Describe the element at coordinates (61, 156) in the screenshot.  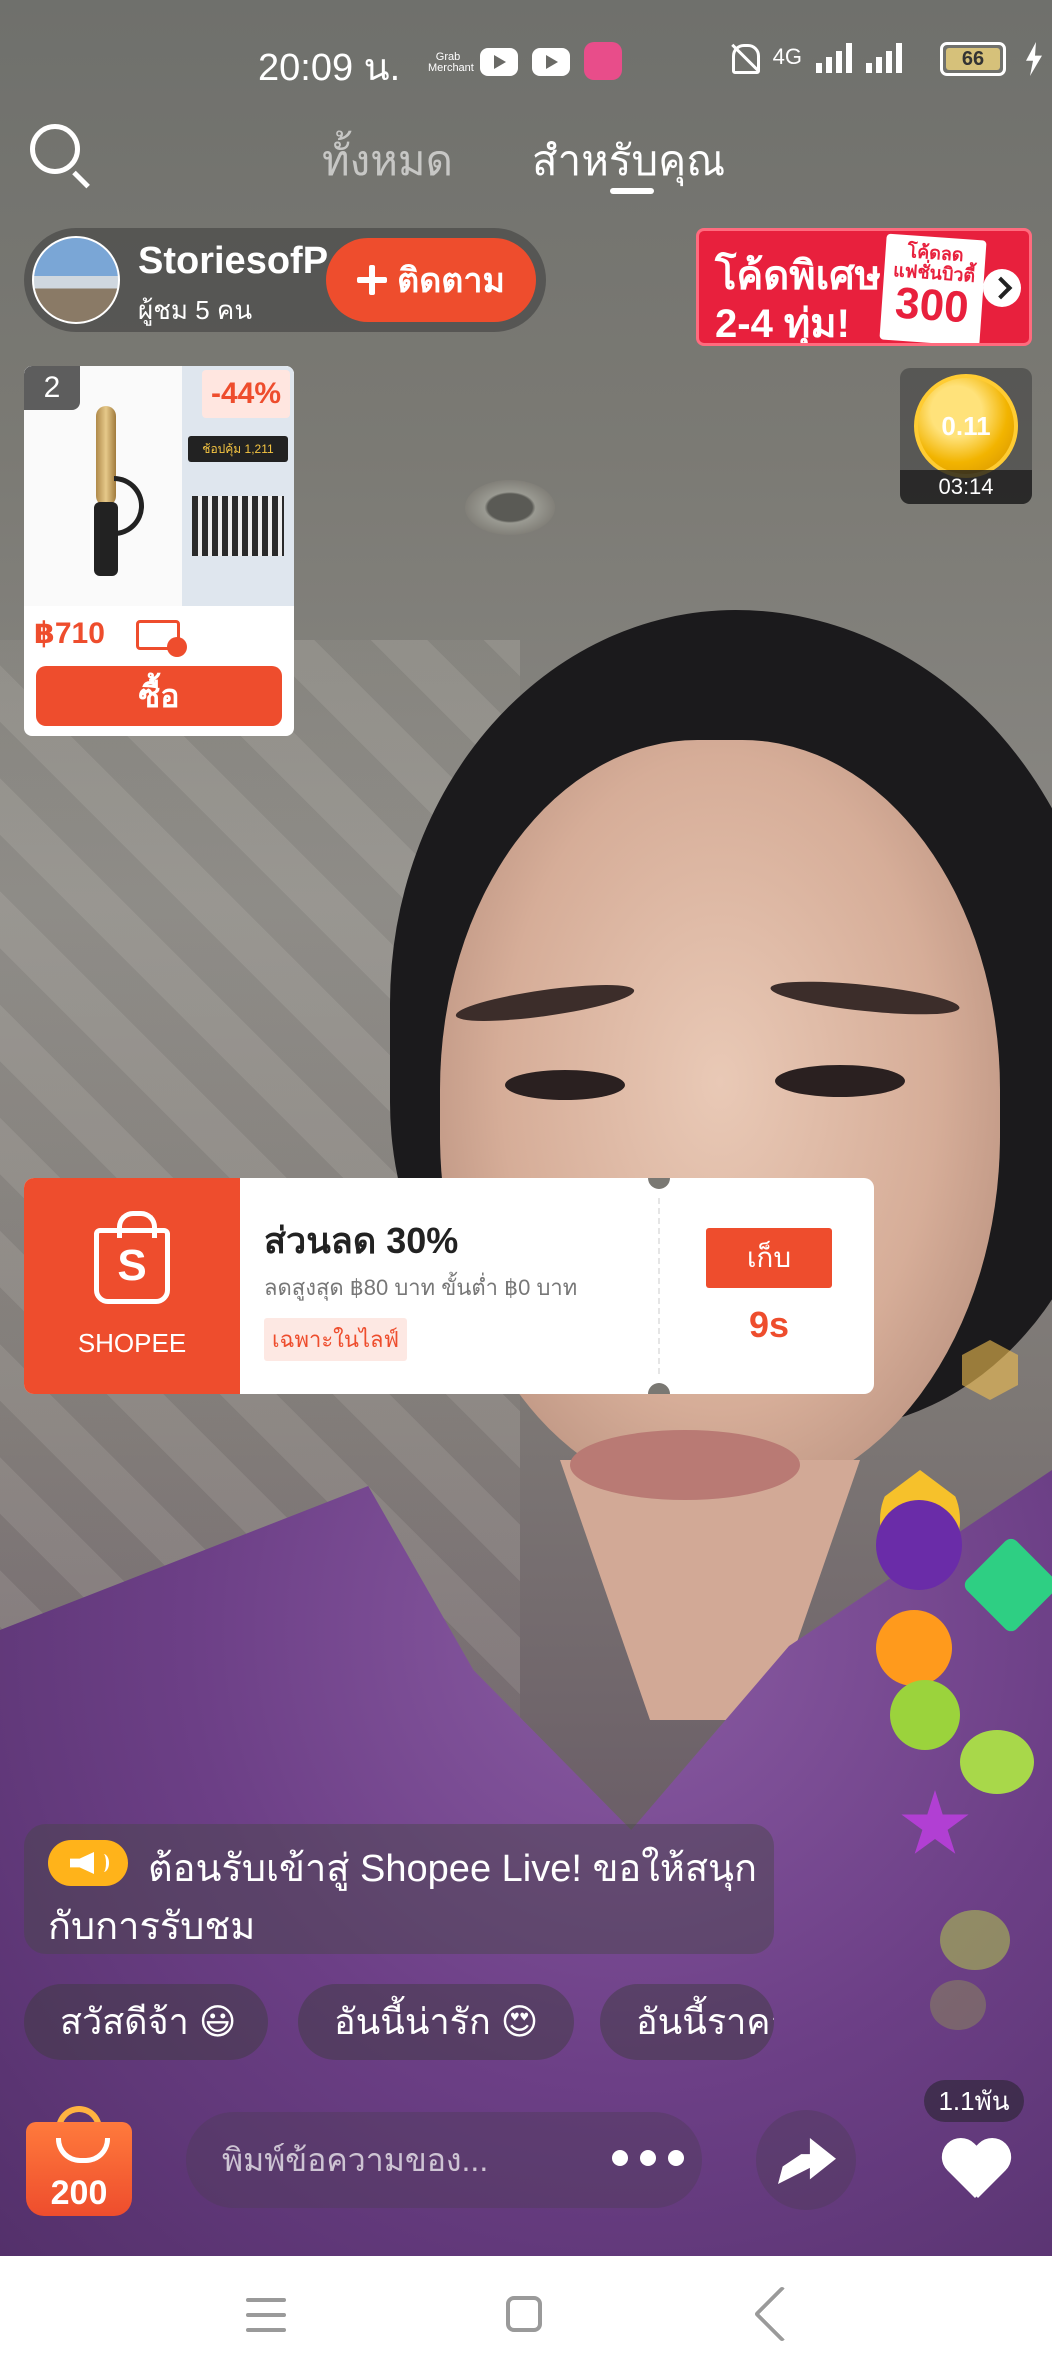
I see `search-icon` at that location.